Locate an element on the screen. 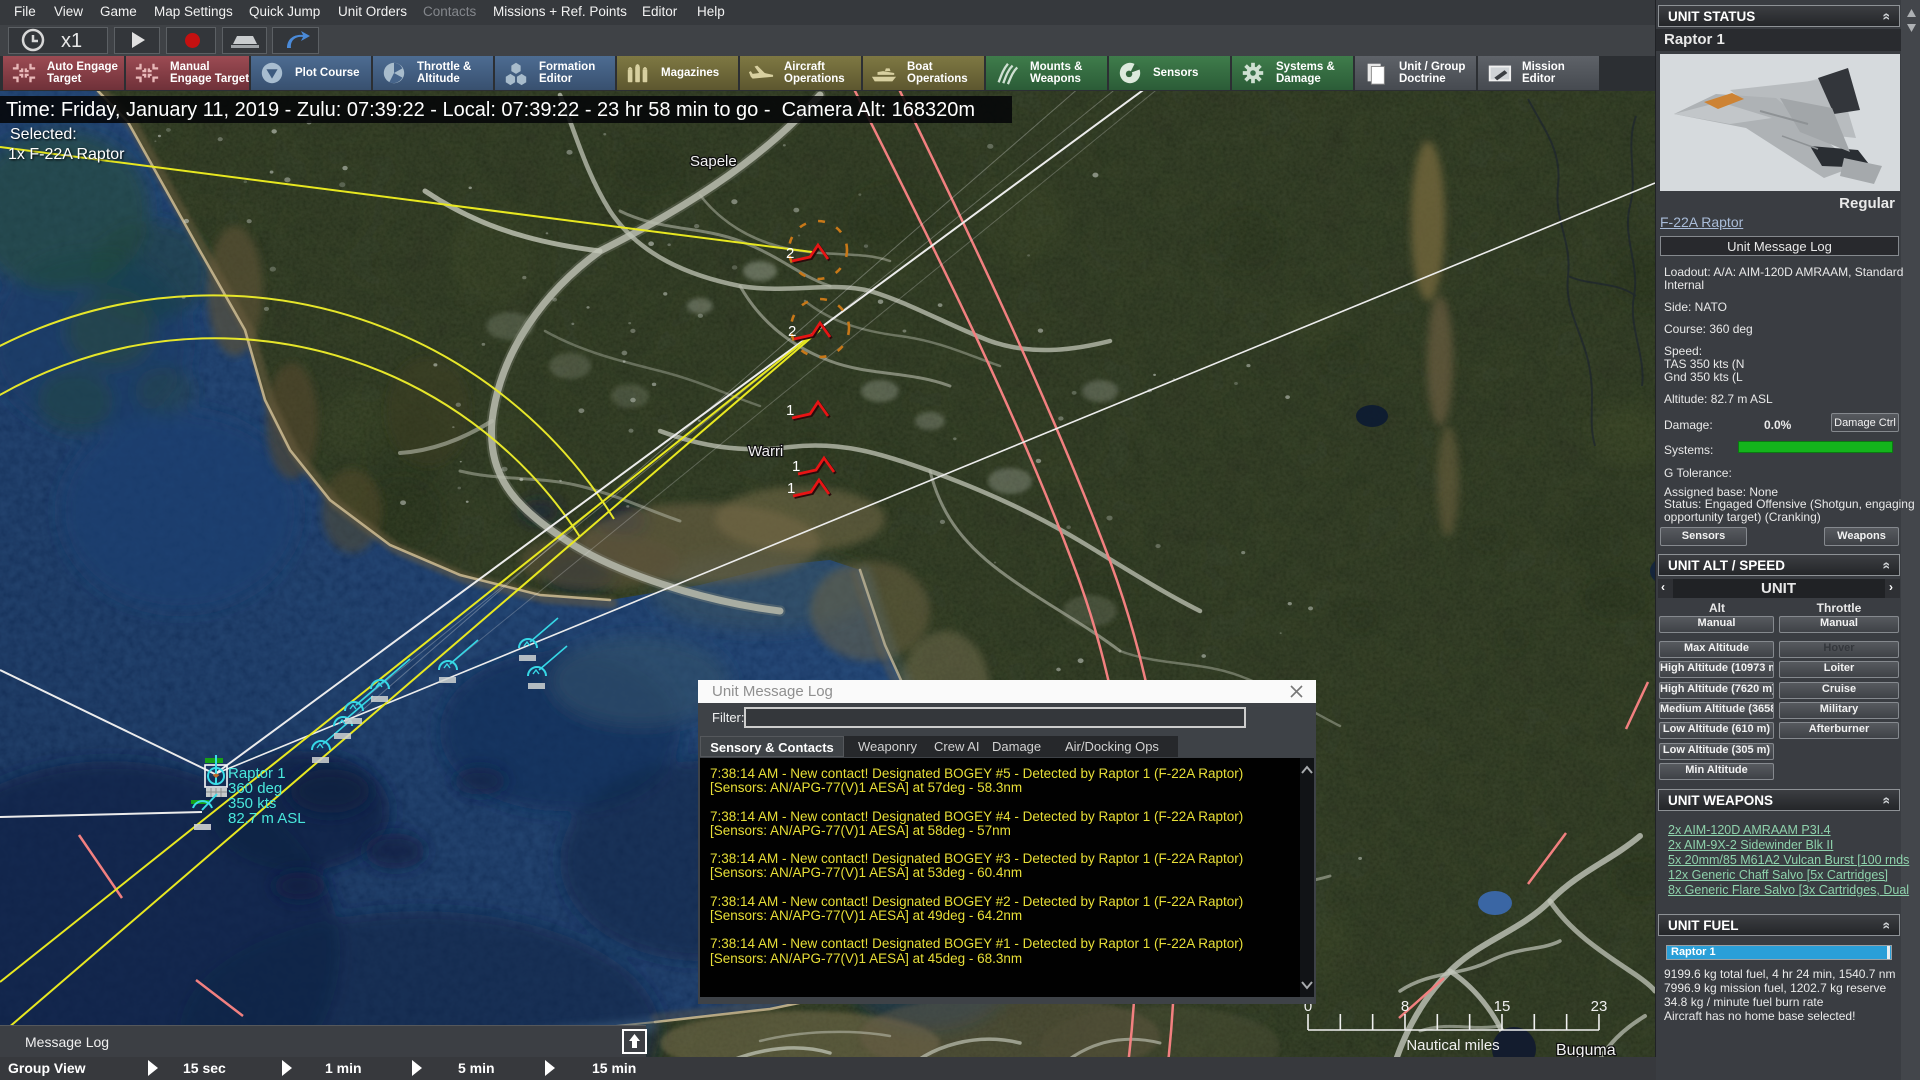 Image resolution: width=1920 pixels, height=1080 pixels. svg-text: 82.7 m ASL is located at coordinates (267, 818).